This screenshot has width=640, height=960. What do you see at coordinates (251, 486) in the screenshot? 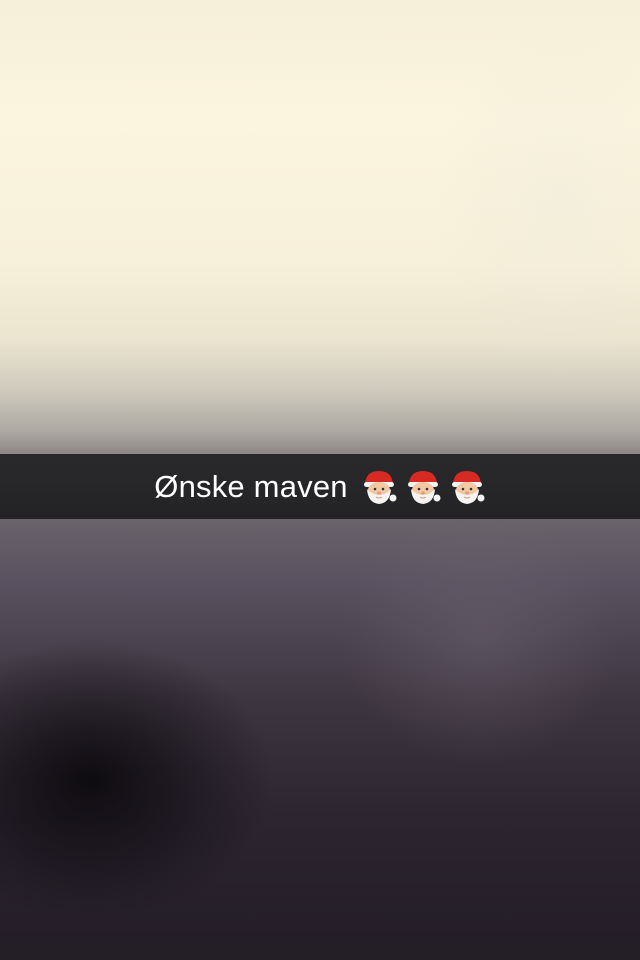
I see `caption-text: Ønske maven` at bounding box center [251, 486].